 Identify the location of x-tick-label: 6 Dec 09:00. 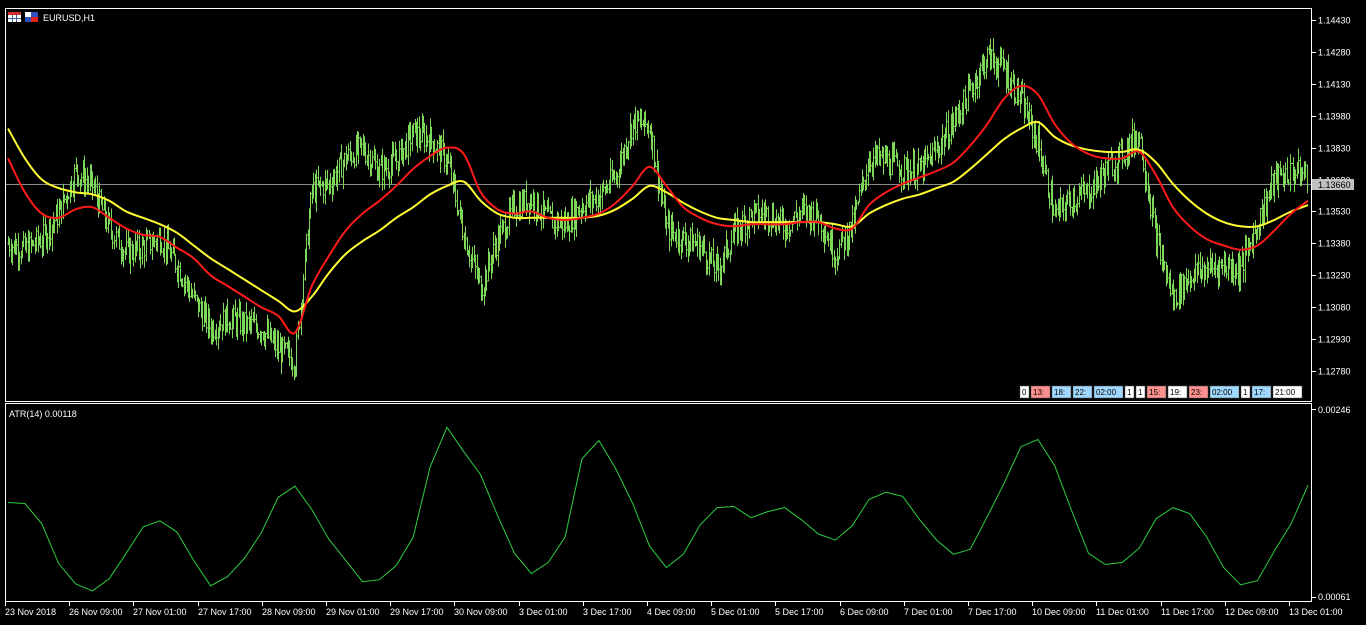
(864, 612).